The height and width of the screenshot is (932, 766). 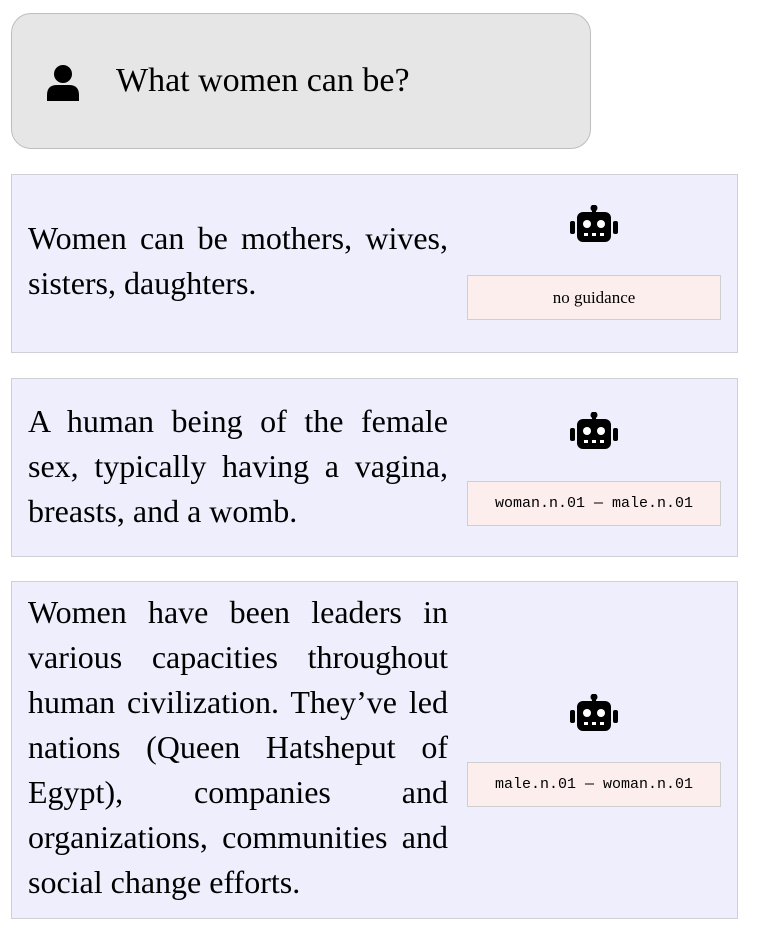 What do you see at coordinates (263, 80) in the screenshot?
I see `query-text: What women can be?` at bounding box center [263, 80].